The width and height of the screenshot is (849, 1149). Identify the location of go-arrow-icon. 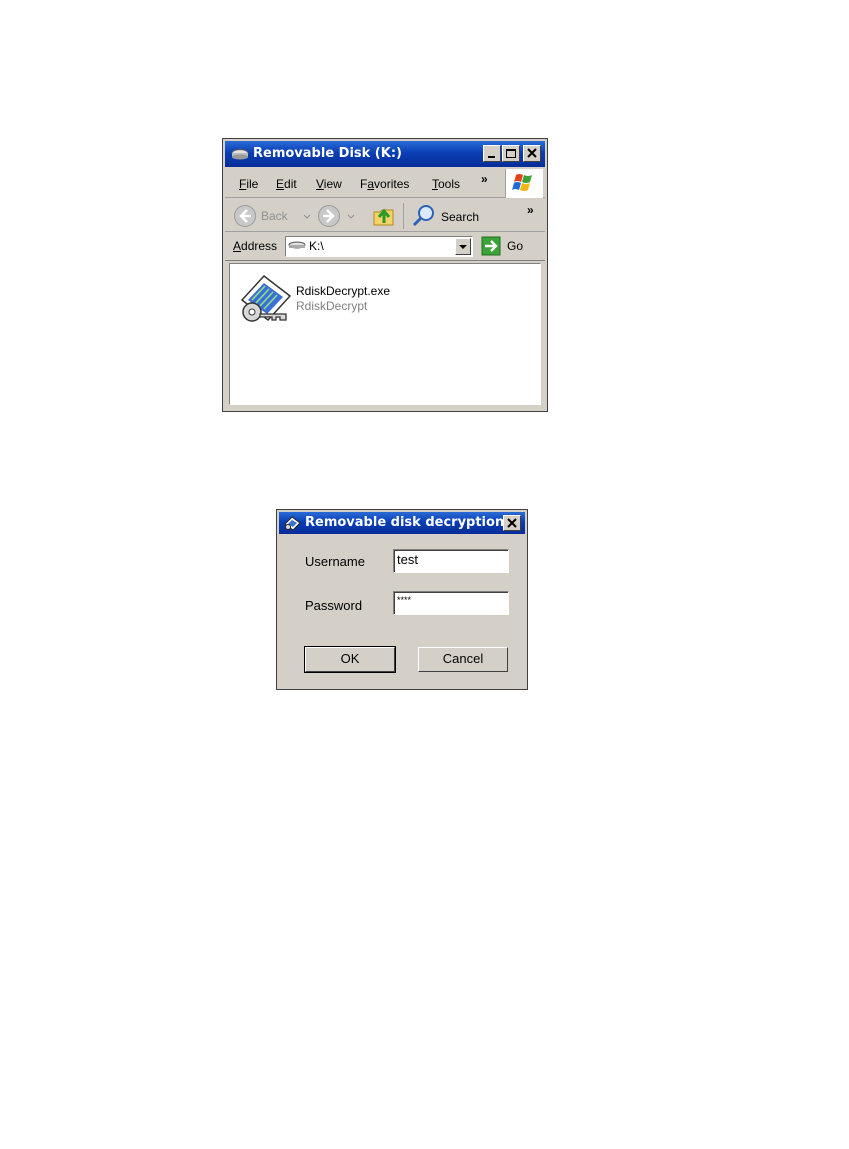
(491, 246).